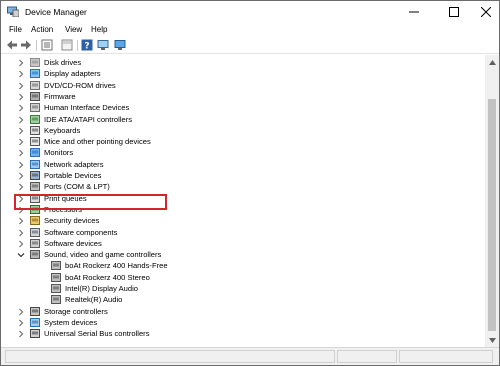 The height and width of the screenshot is (366, 500). What do you see at coordinates (74, 164) in the screenshot?
I see `tree-item-label: Network adapters` at bounding box center [74, 164].